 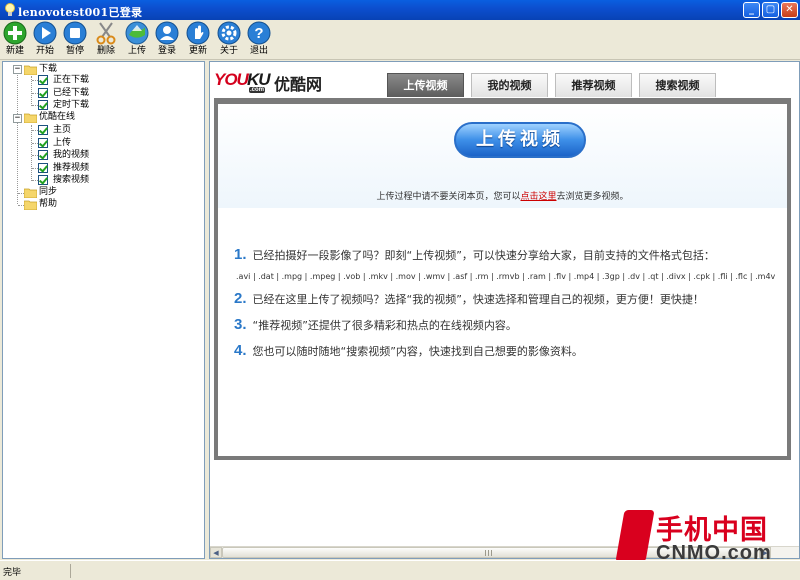 What do you see at coordinates (228, 51) in the screenshot?
I see `about-label: 关于` at bounding box center [228, 51].